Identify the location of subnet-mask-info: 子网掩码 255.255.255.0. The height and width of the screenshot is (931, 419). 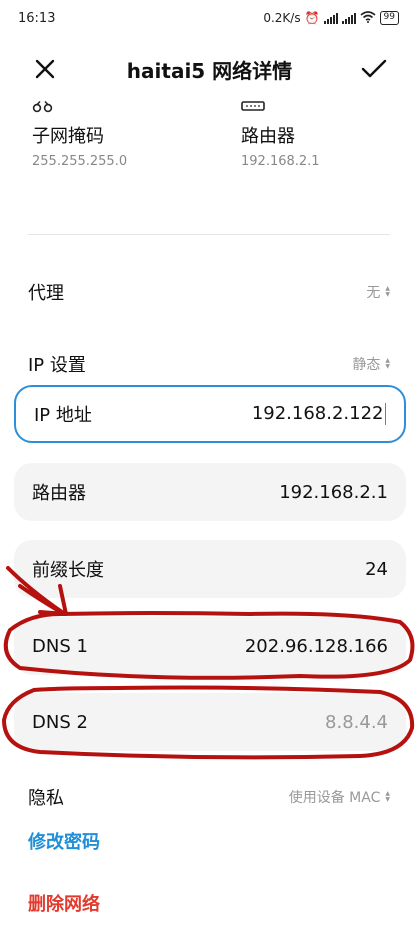
(122, 133).